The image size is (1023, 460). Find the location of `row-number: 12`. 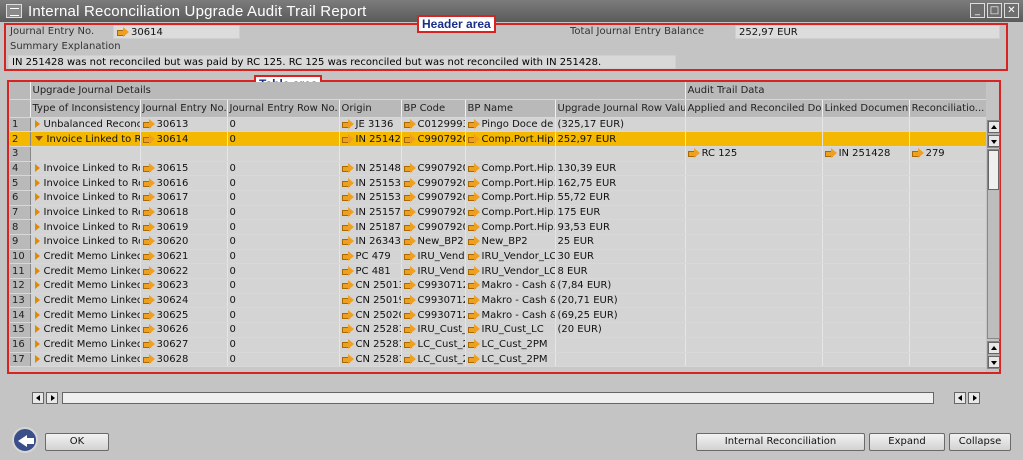

row-number: 12 is located at coordinates (20, 286).